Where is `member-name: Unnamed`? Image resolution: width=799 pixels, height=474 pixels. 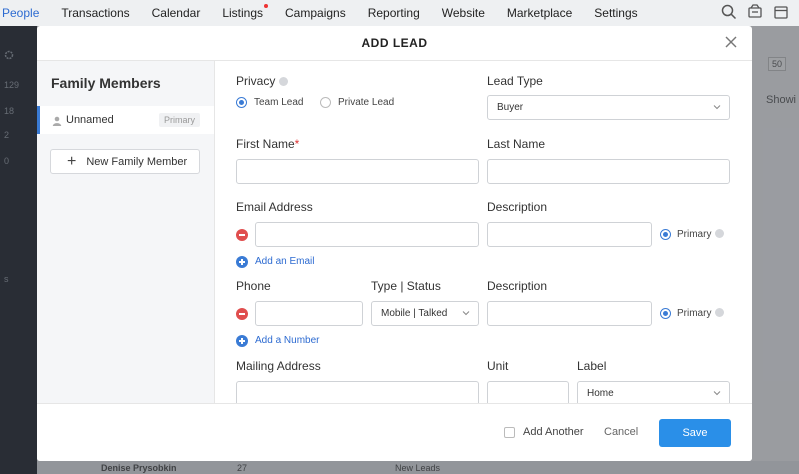
member-name: Unnamed is located at coordinates (90, 120).